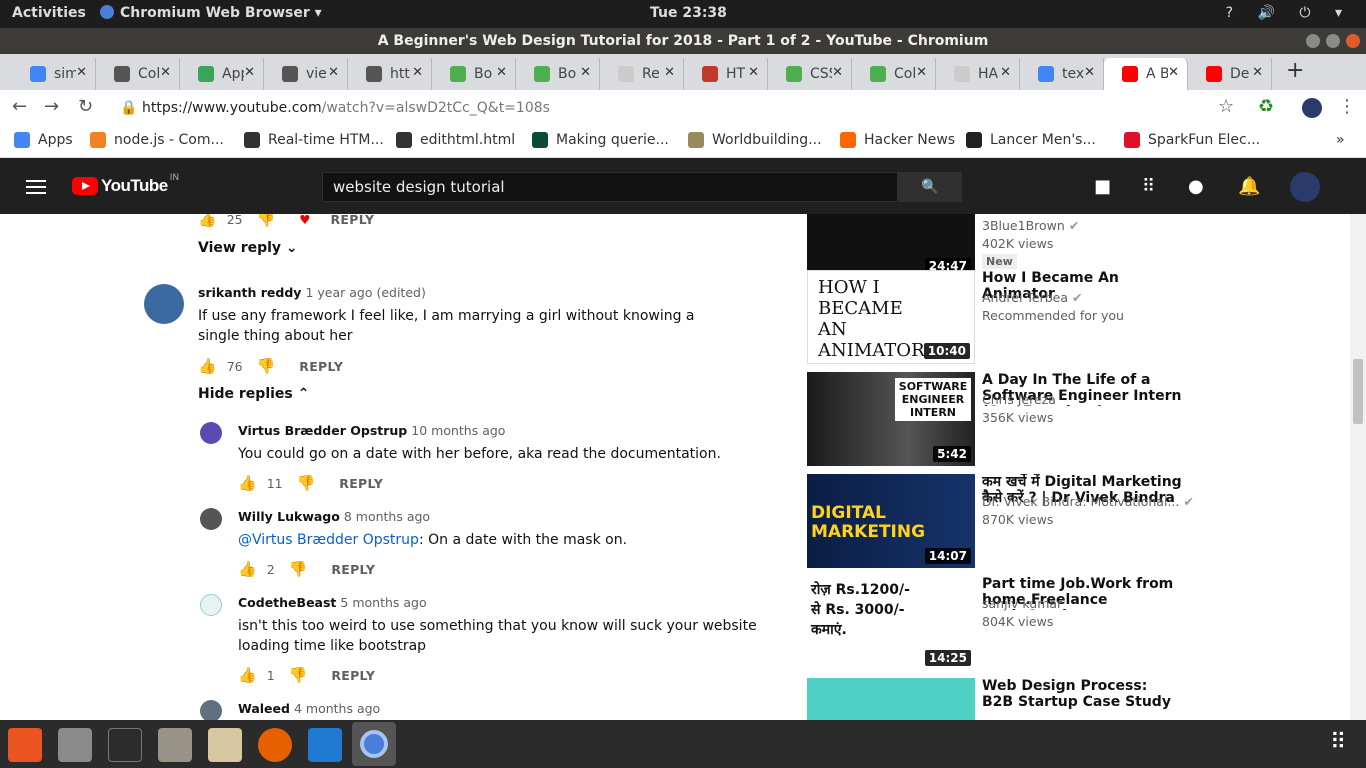  Describe the element at coordinates (1088, 501) in the screenshot. I see `channel-name: Dr. Vivek Bindra: Motivational... ✔` at that location.